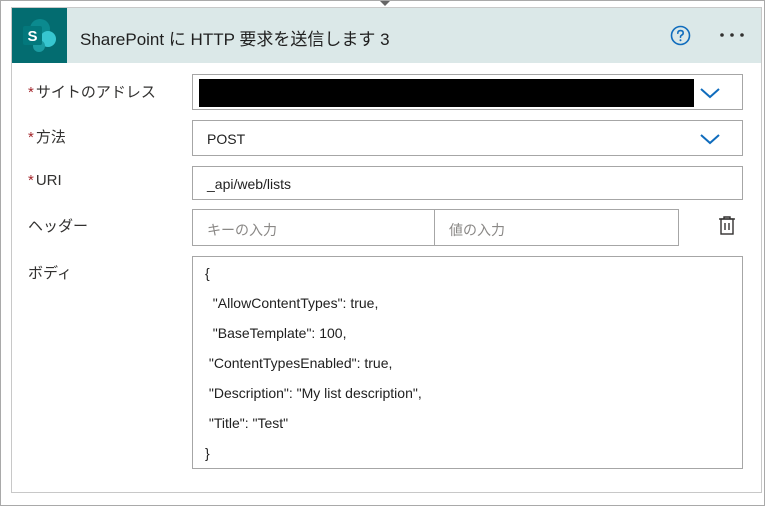 The image size is (765, 506). I want to click on header-key-placeholder: キーの入力, so click(242, 230).